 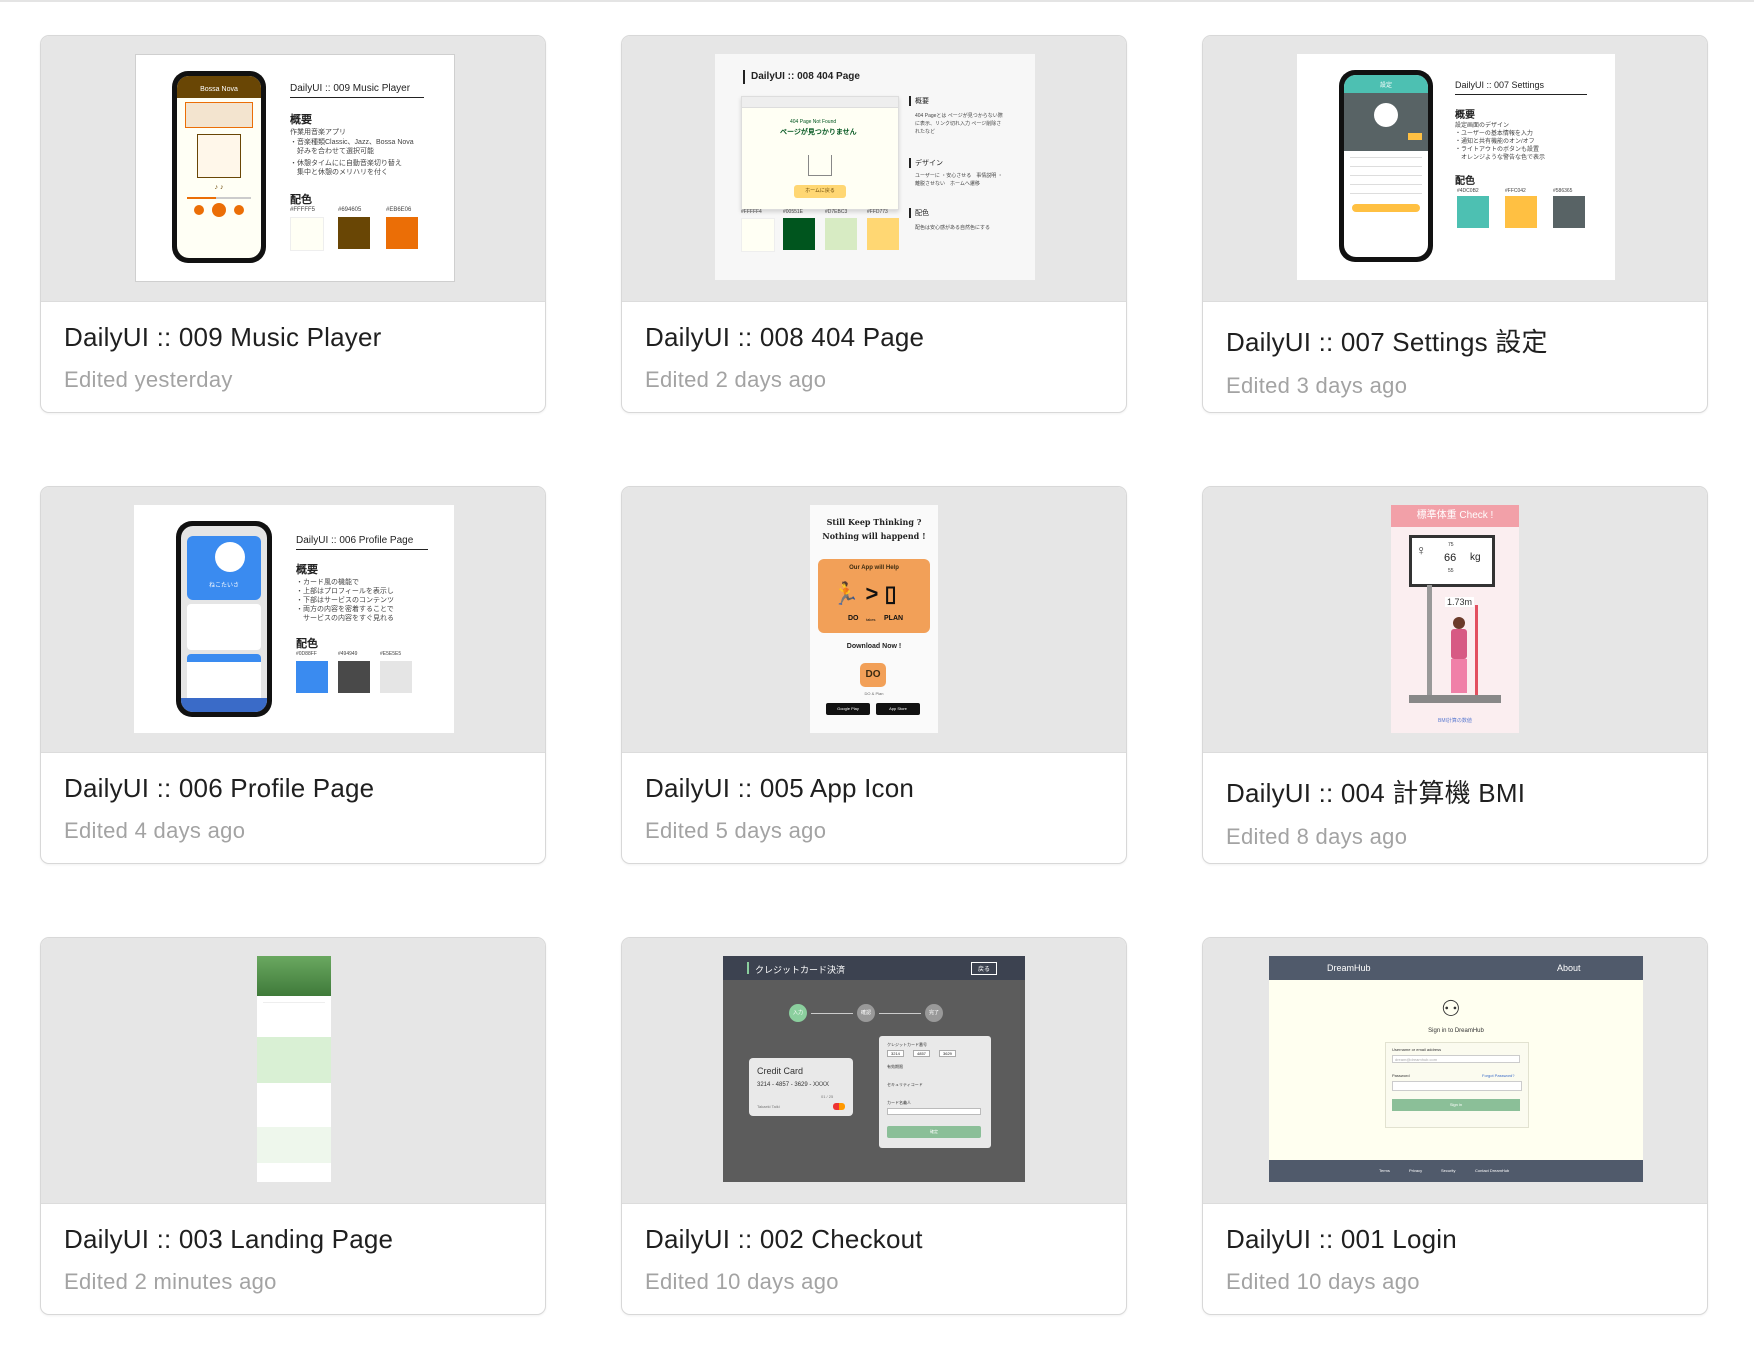 What do you see at coordinates (934, 1132) in the screenshot?
I see `submit-button: 確定` at bounding box center [934, 1132].